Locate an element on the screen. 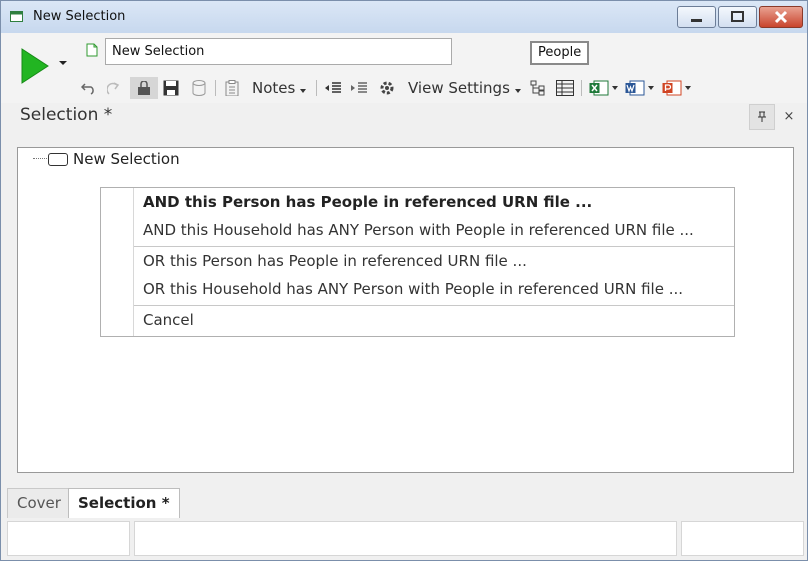  view-settings-label: View Settings is located at coordinates (459, 88).